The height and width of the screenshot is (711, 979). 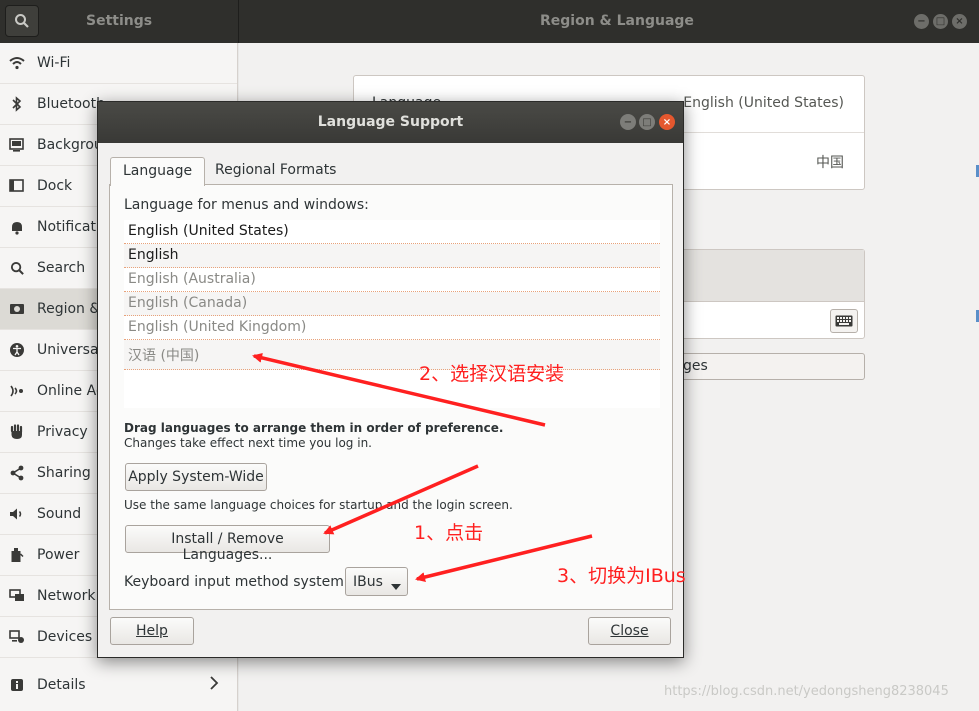 What do you see at coordinates (214, 684) in the screenshot?
I see `chevron-right-icon` at bounding box center [214, 684].